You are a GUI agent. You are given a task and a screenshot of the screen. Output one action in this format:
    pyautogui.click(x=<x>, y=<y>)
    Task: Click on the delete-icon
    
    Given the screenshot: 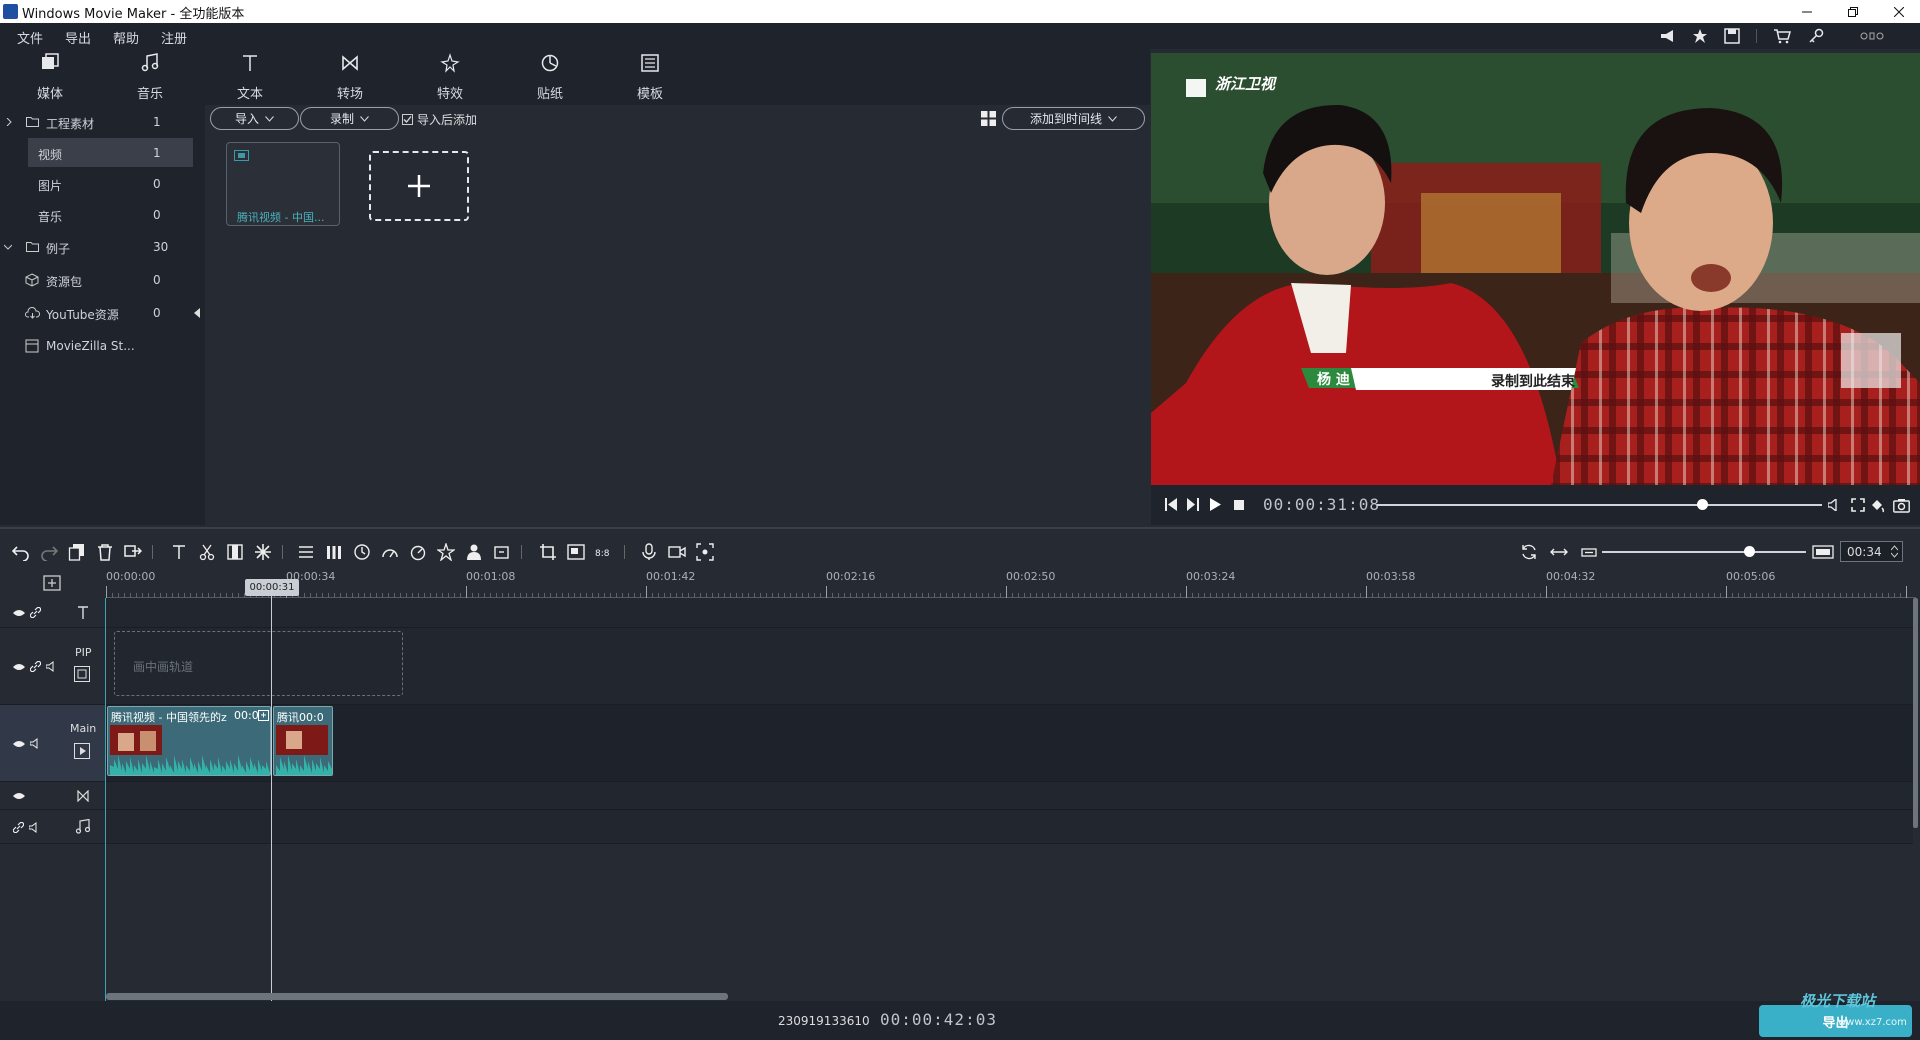 What is the action you would take?
    pyautogui.click(x=105, y=552)
    